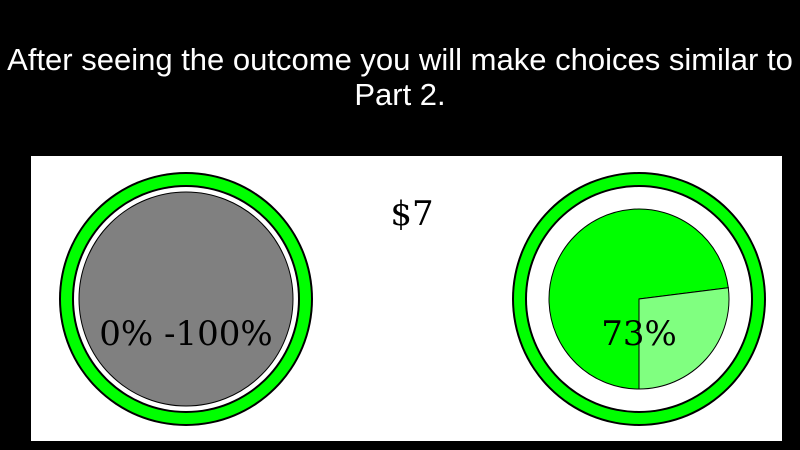 This screenshot has height=450, width=800. Describe the element at coordinates (185, 334) in the screenshot. I see `left-option-label: 0% -100%` at that location.